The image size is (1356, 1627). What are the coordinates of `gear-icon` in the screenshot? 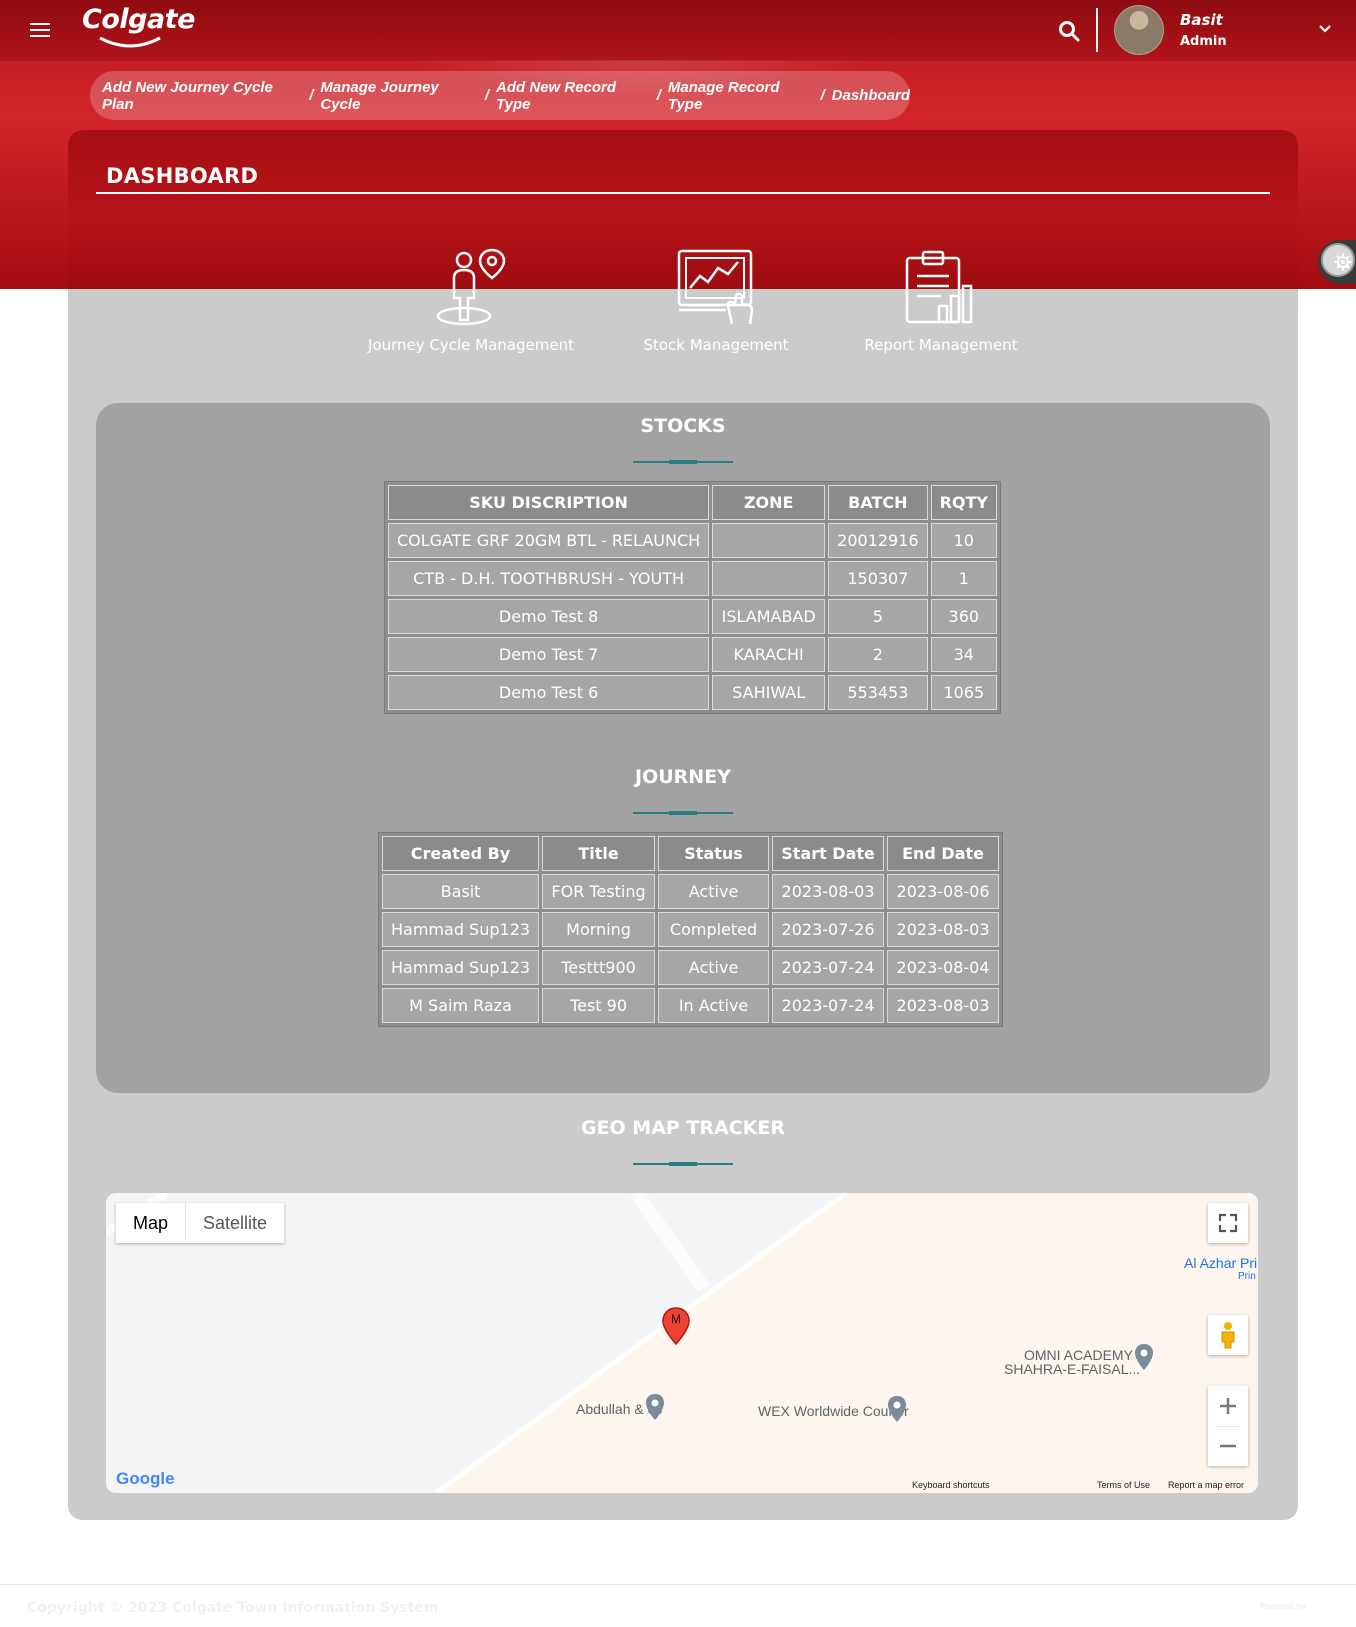 It's located at (1343, 262).